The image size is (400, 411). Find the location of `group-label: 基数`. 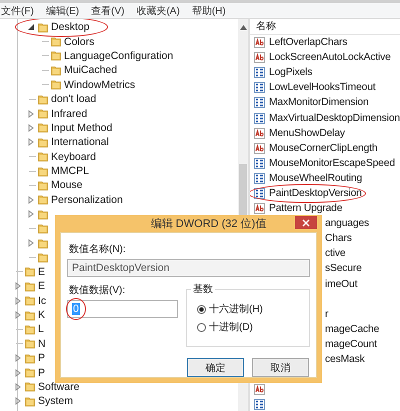

group-label: 基数 is located at coordinates (203, 289).